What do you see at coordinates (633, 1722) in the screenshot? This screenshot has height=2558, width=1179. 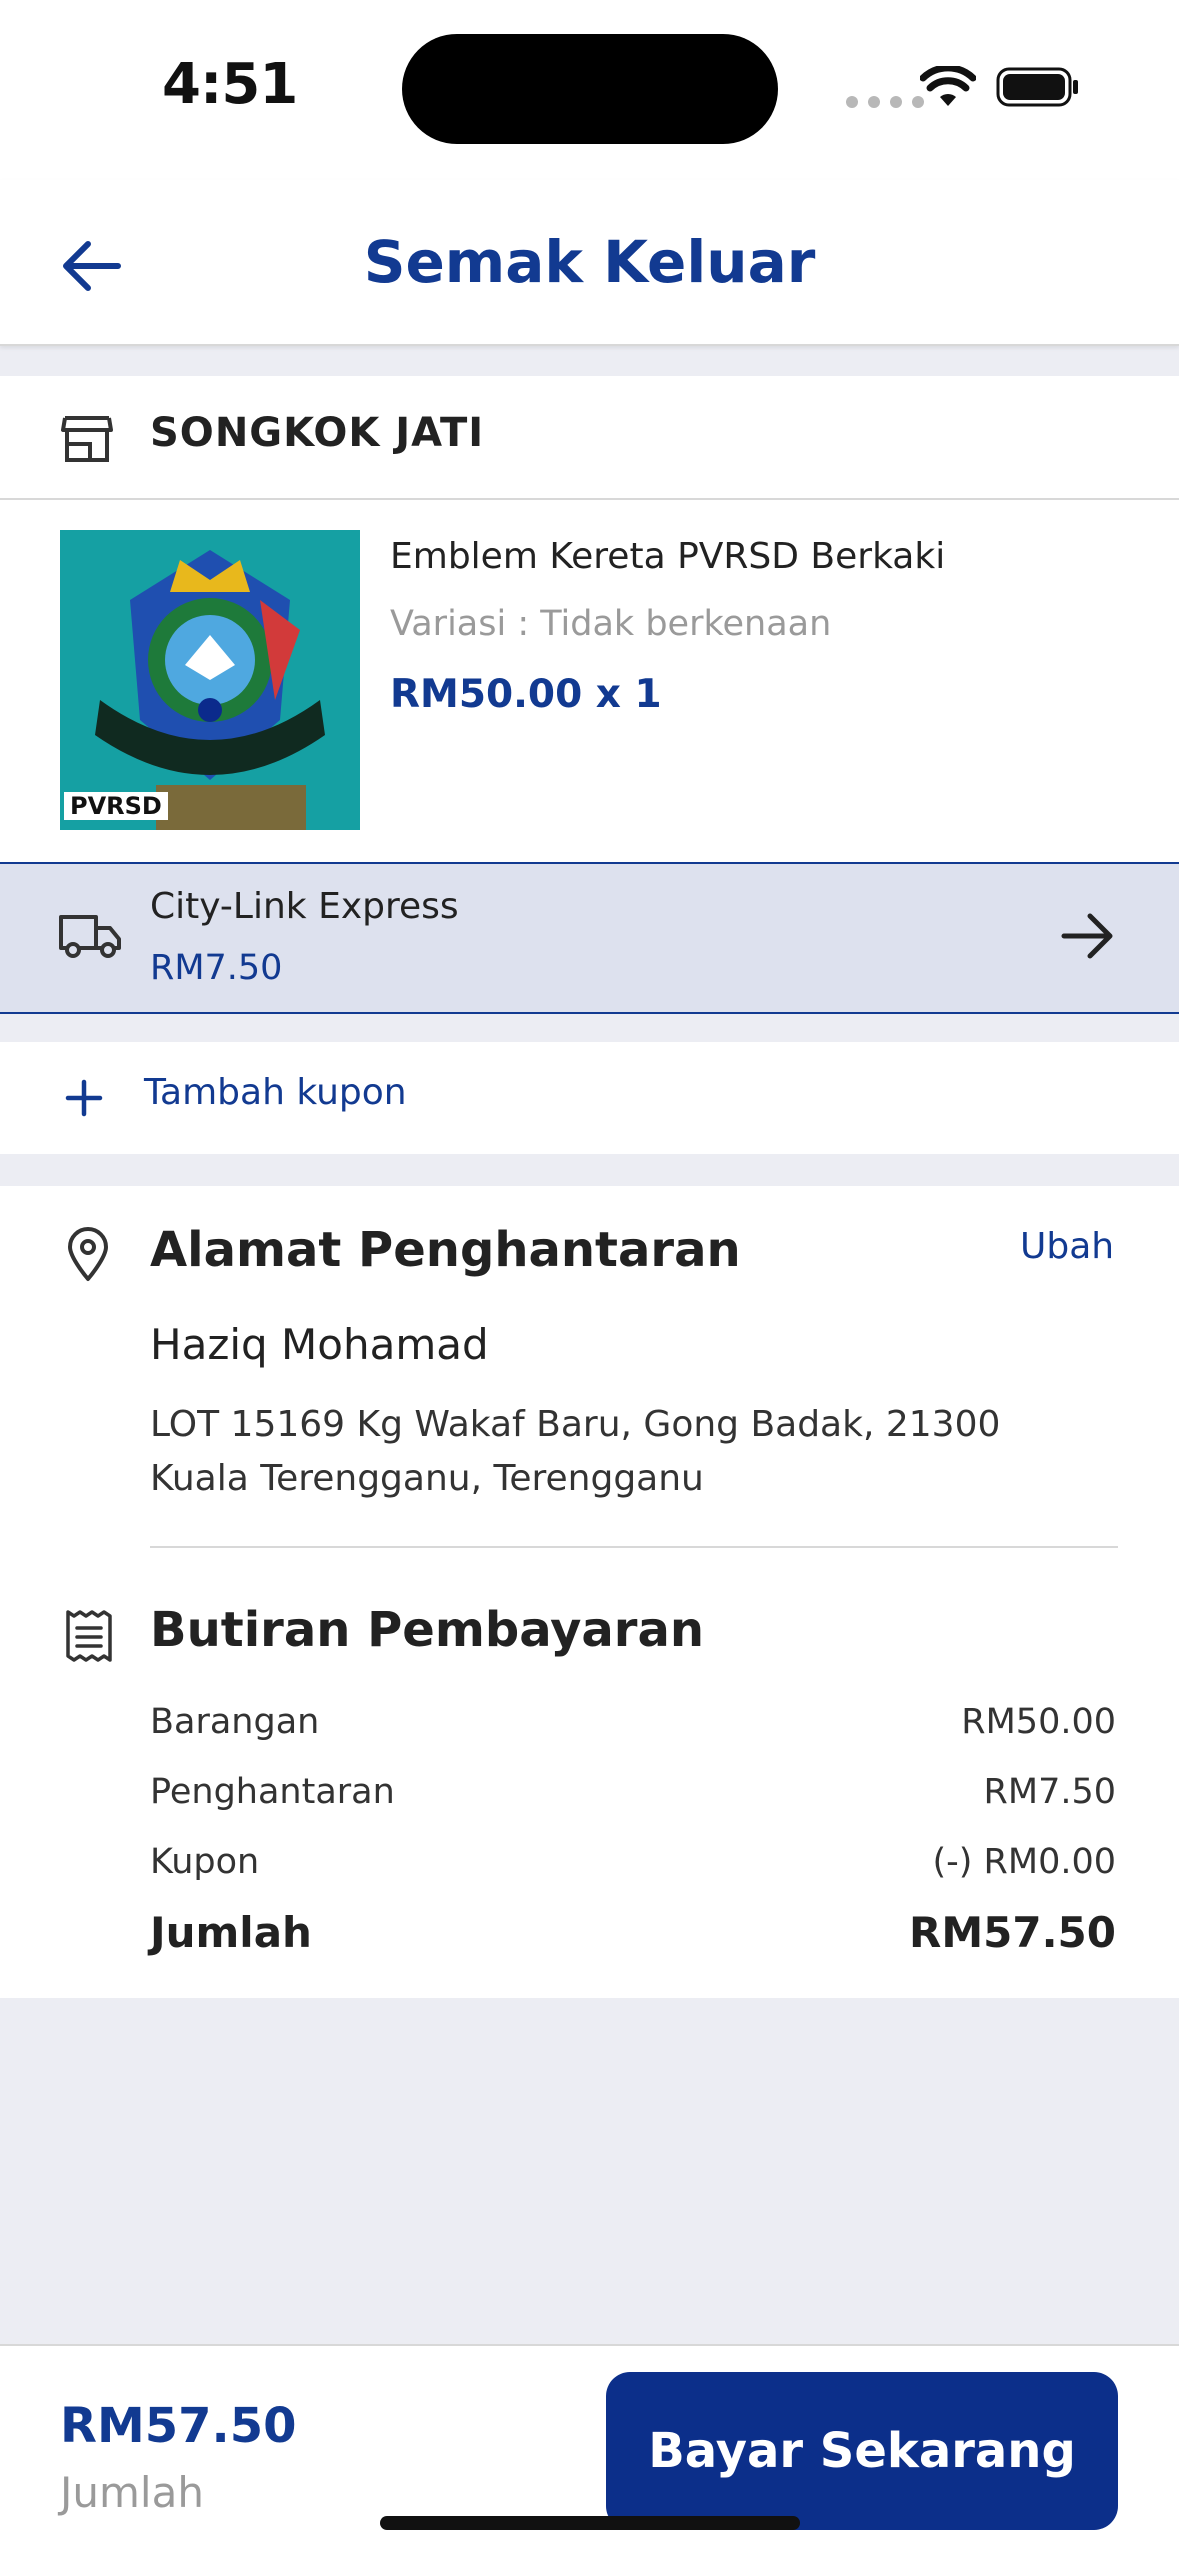 I see `payment-row-items: Barangan RM50.00` at bounding box center [633, 1722].